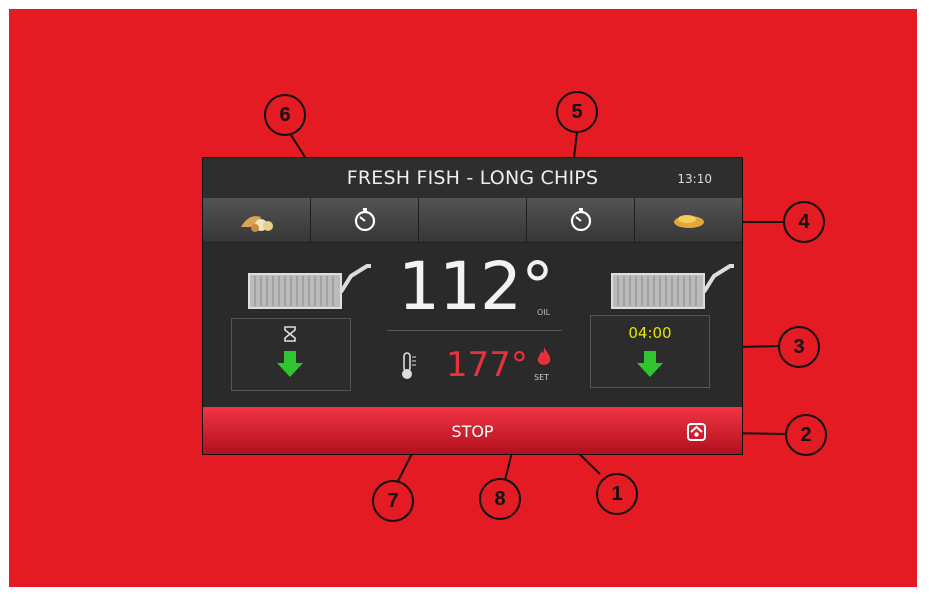 The image size is (929, 594). Describe the element at coordinates (500, 499) in the screenshot. I see `callout-8: 8` at that location.